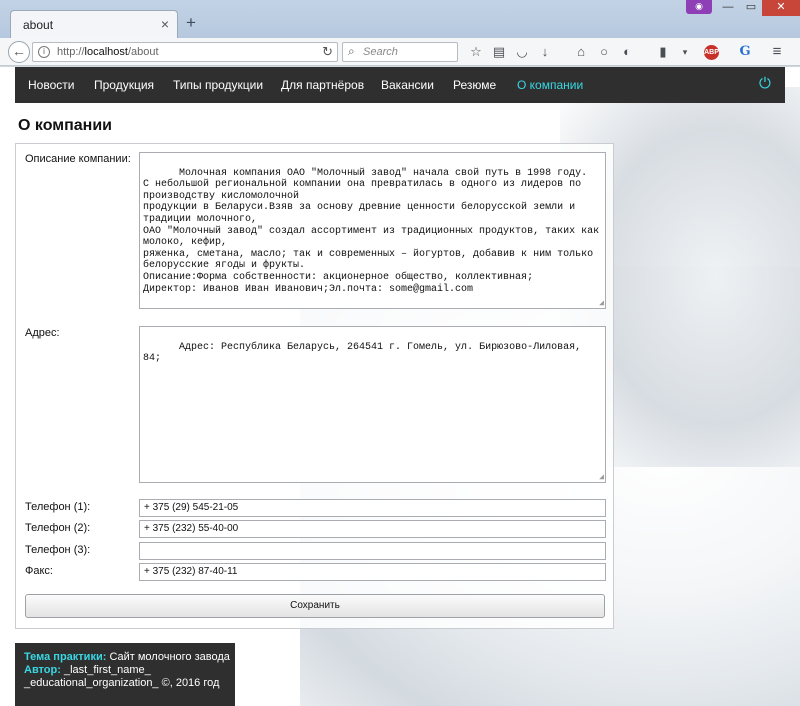  What do you see at coordinates (38, 25) in the screenshot?
I see `tab-title: about` at bounding box center [38, 25].